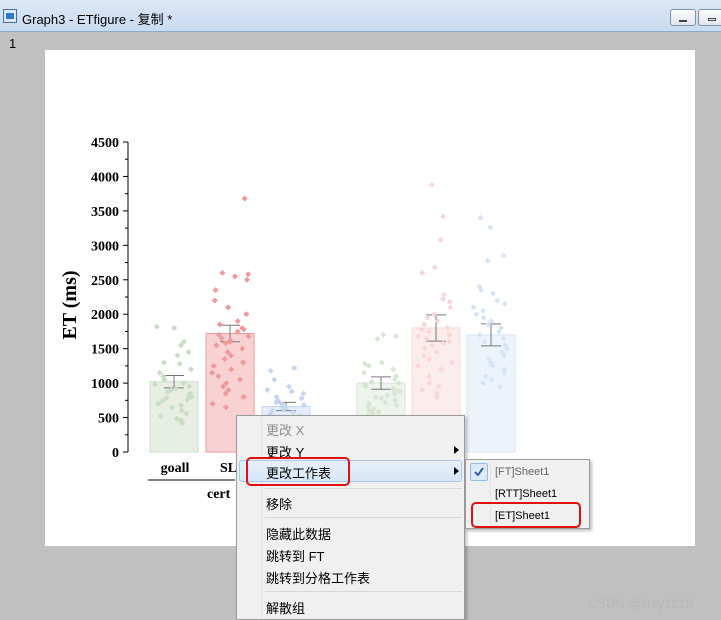 Image resolution: width=721 pixels, height=620 pixels. Describe the element at coordinates (105, 350) in the screenshot. I see `y-tick-label: 1500` at that location.